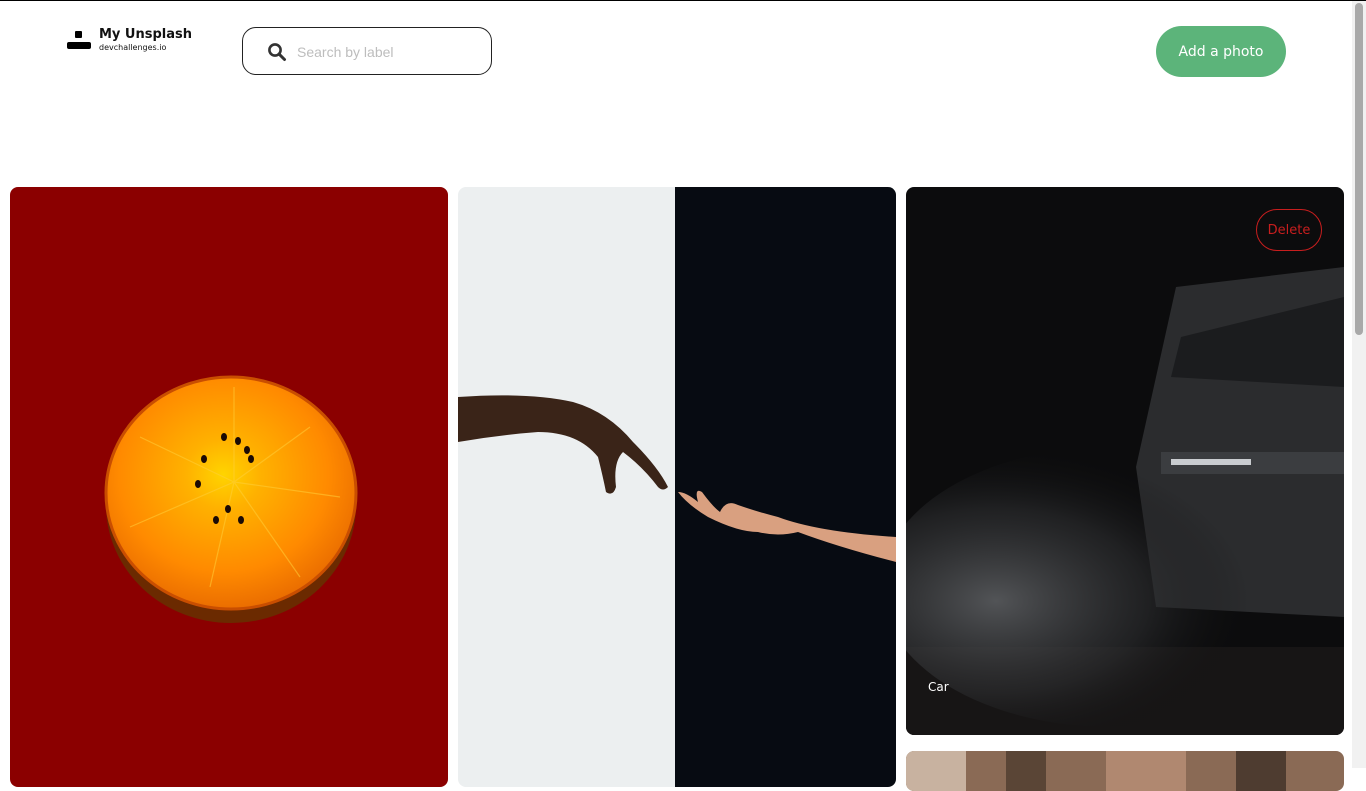  What do you see at coordinates (79, 40) in the screenshot?
I see `logo-icon` at bounding box center [79, 40].